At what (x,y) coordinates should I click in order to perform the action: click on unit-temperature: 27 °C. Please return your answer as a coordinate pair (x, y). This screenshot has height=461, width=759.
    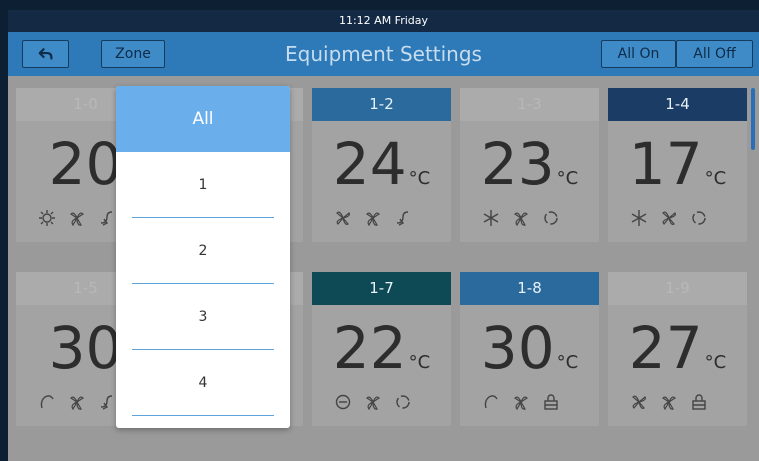
    Looking at the image, I should click on (677, 348).